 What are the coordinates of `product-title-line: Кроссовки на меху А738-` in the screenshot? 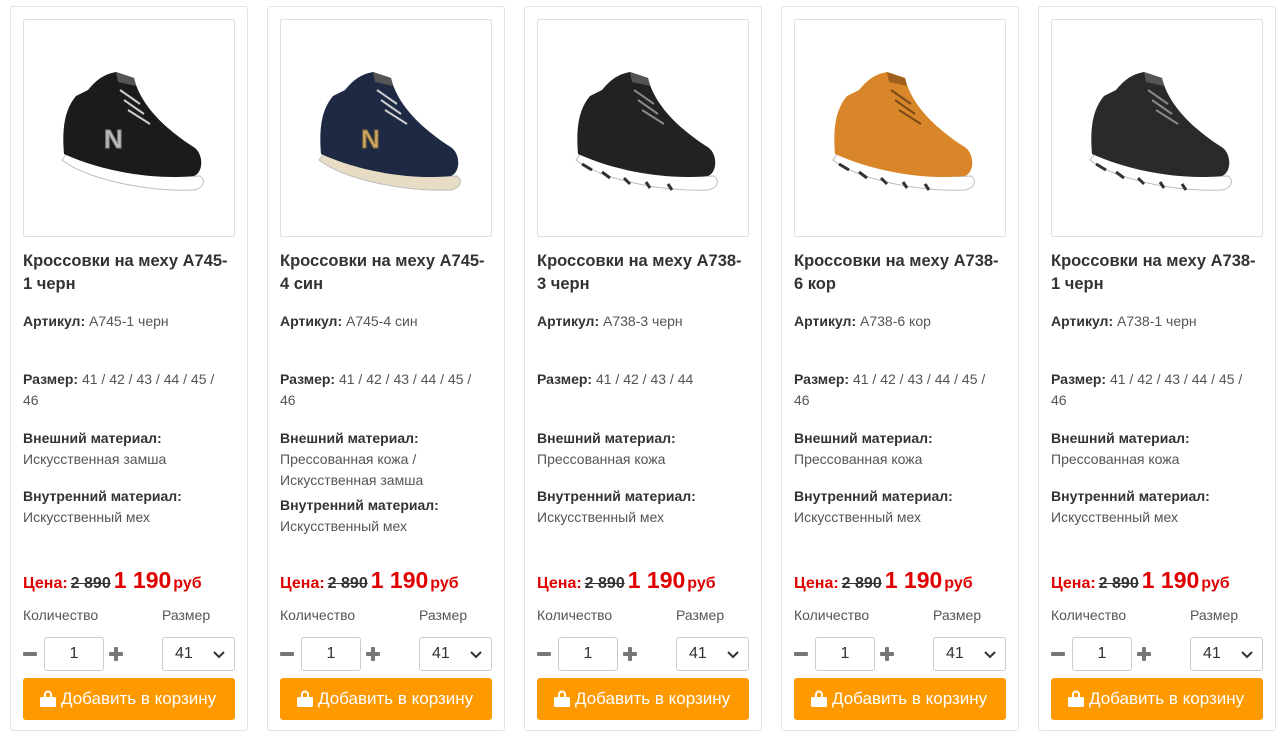 It's located at (639, 261).